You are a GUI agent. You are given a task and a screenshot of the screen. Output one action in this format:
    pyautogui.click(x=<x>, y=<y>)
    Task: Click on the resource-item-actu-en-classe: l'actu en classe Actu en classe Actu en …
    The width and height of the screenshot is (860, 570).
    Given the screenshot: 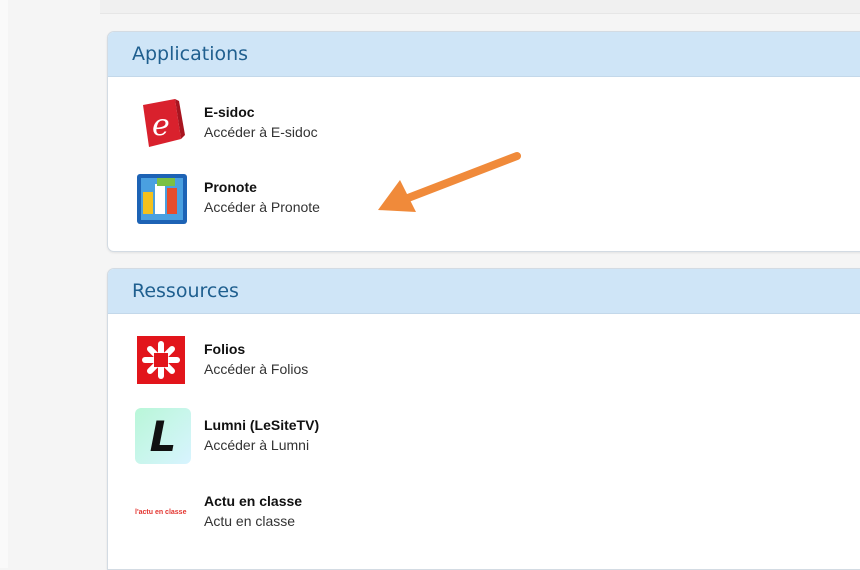 What is the action you would take?
    pyautogui.click(x=218, y=512)
    